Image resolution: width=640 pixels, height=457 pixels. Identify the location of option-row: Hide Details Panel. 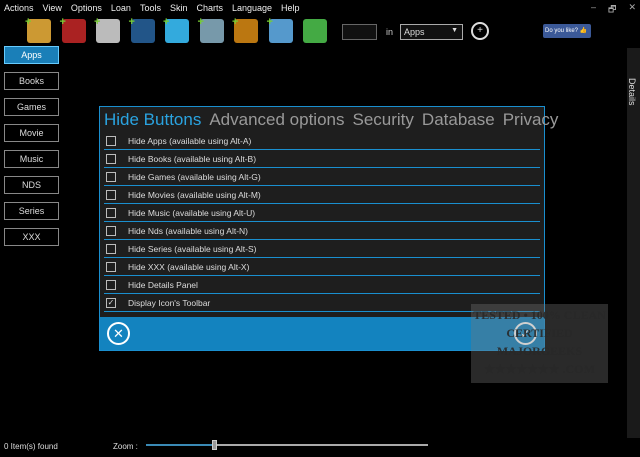
(322, 285).